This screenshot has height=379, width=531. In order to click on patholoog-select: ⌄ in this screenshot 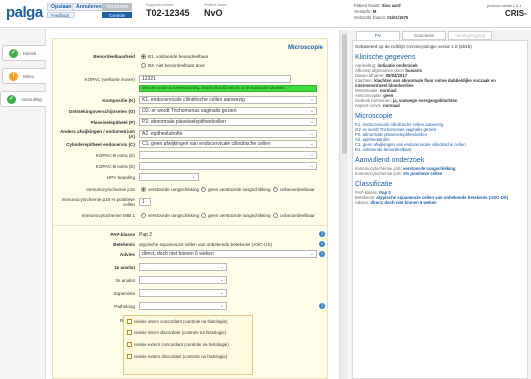, I will do `click(183, 306)`.